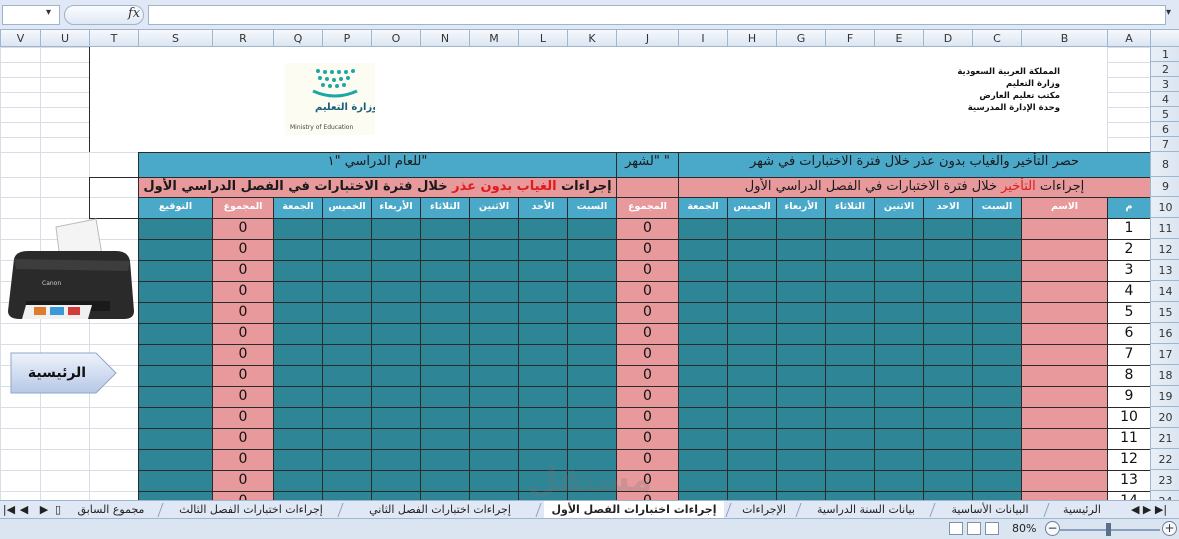 The image size is (1179, 539). What do you see at coordinates (764, 509) in the screenshot?
I see `tab-procedures: الإجراءات` at bounding box center [764, 509].